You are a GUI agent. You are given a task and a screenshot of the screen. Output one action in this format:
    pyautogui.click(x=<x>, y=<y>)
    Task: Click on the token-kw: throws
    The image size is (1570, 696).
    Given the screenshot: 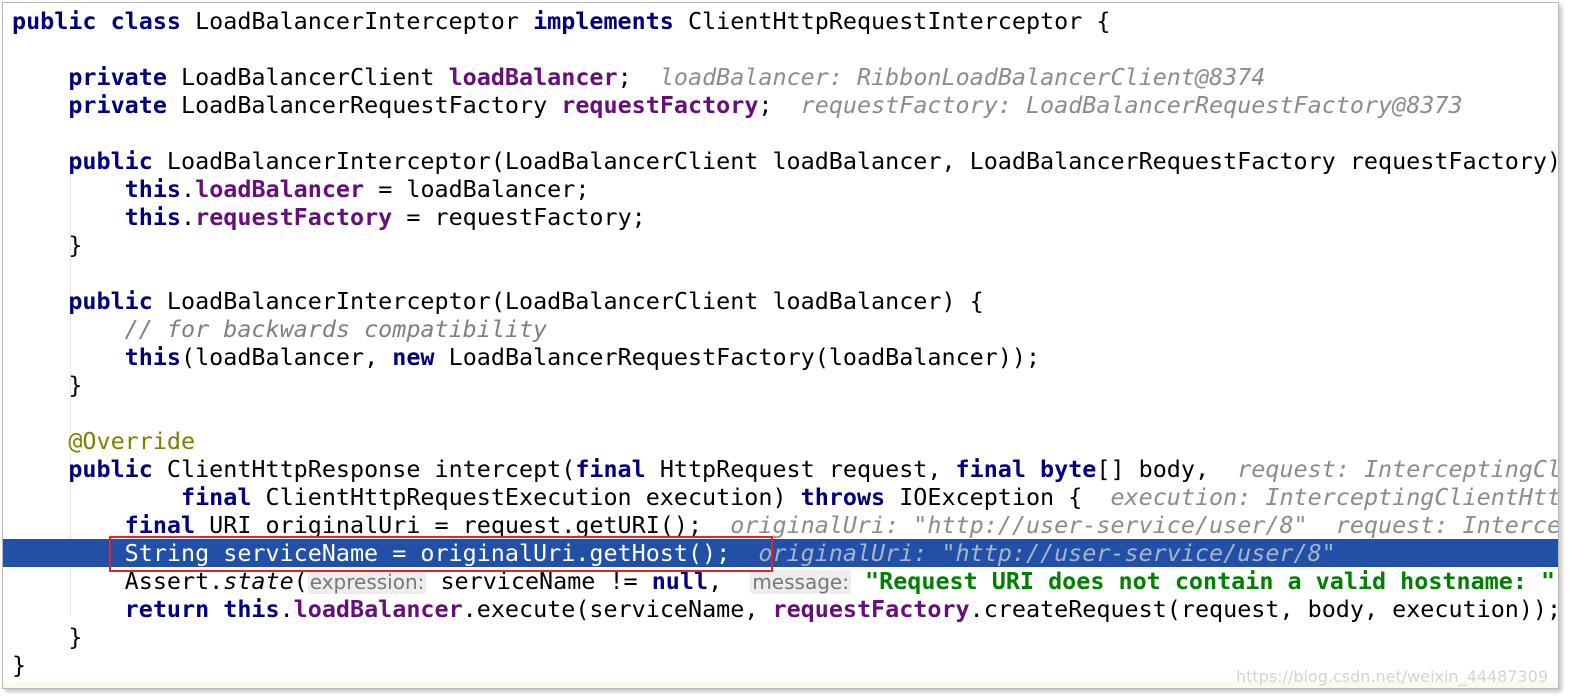 What is the action you would take?
    pyautogui.click(x=850, y=497)
    